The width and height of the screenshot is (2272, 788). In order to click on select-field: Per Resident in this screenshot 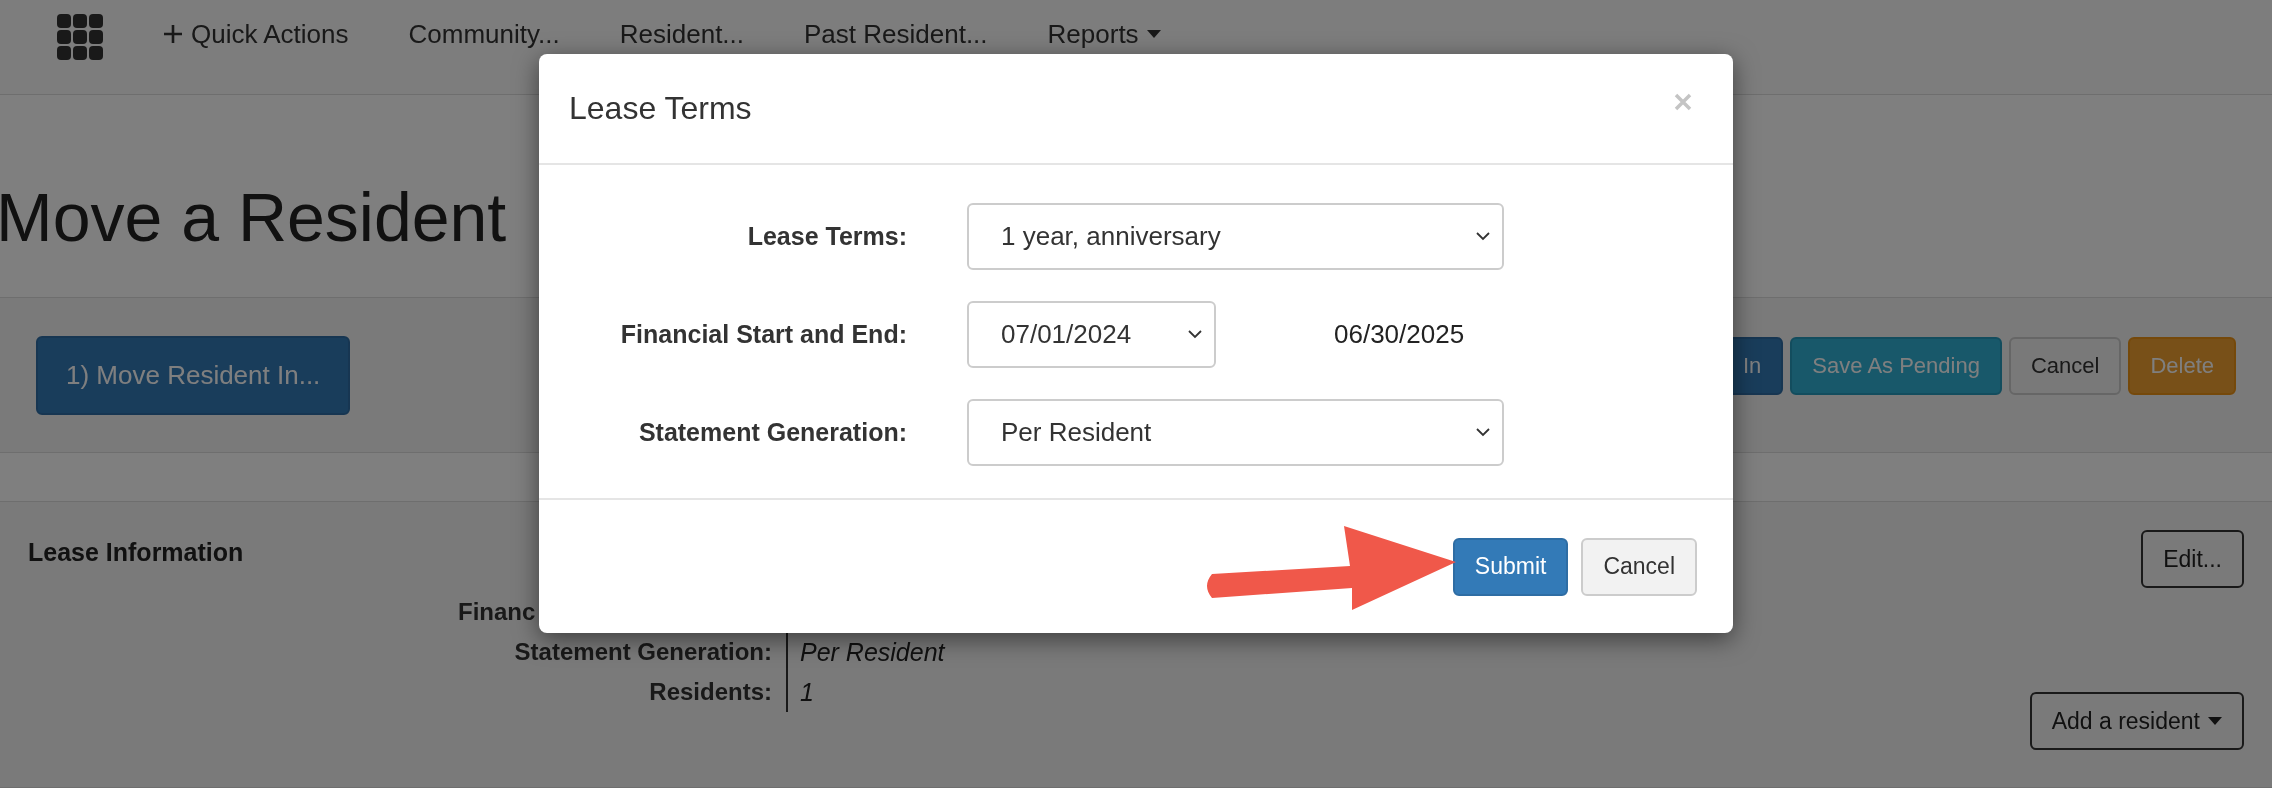, I will do `click(1235, 432)`.